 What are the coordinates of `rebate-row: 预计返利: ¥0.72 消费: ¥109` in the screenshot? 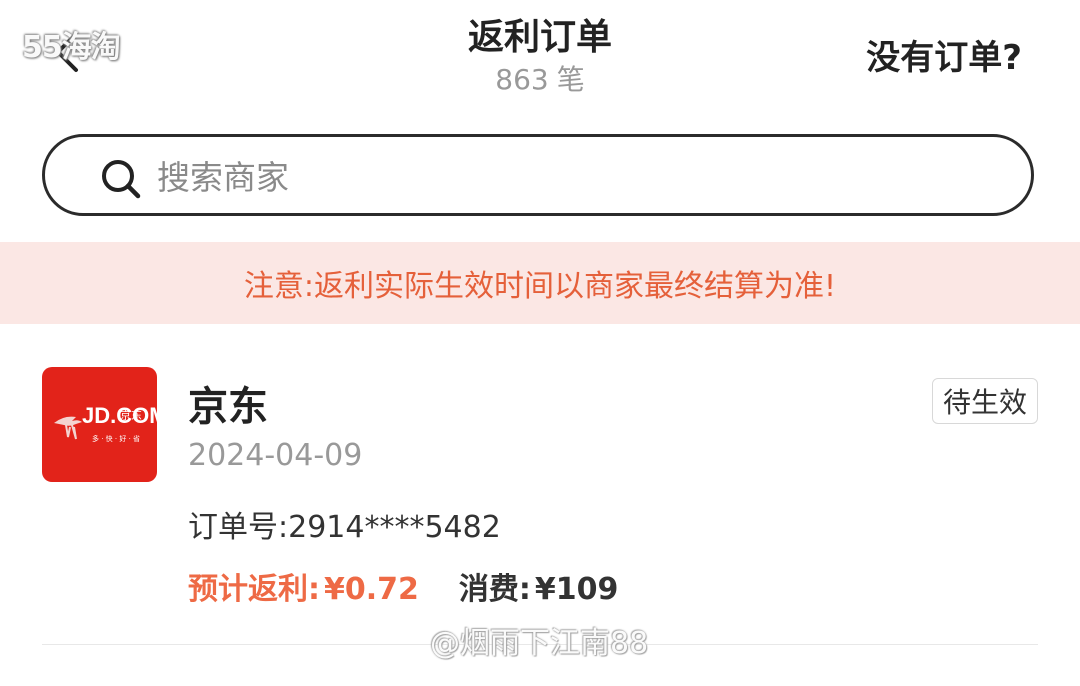 It's located at (403, 586).